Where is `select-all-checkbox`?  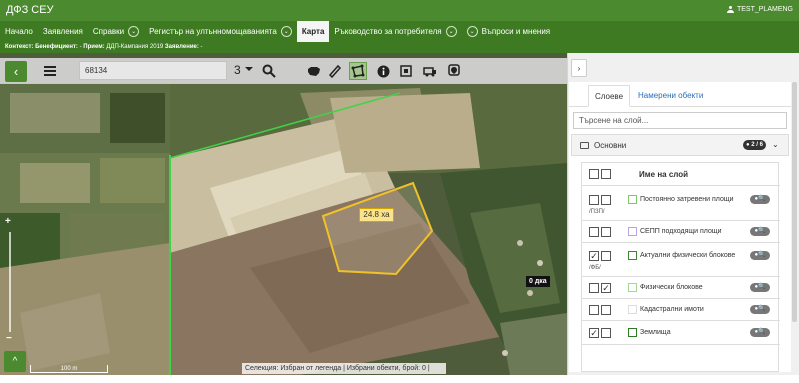 select-all-checkbox is located at coordinates (594, 174).